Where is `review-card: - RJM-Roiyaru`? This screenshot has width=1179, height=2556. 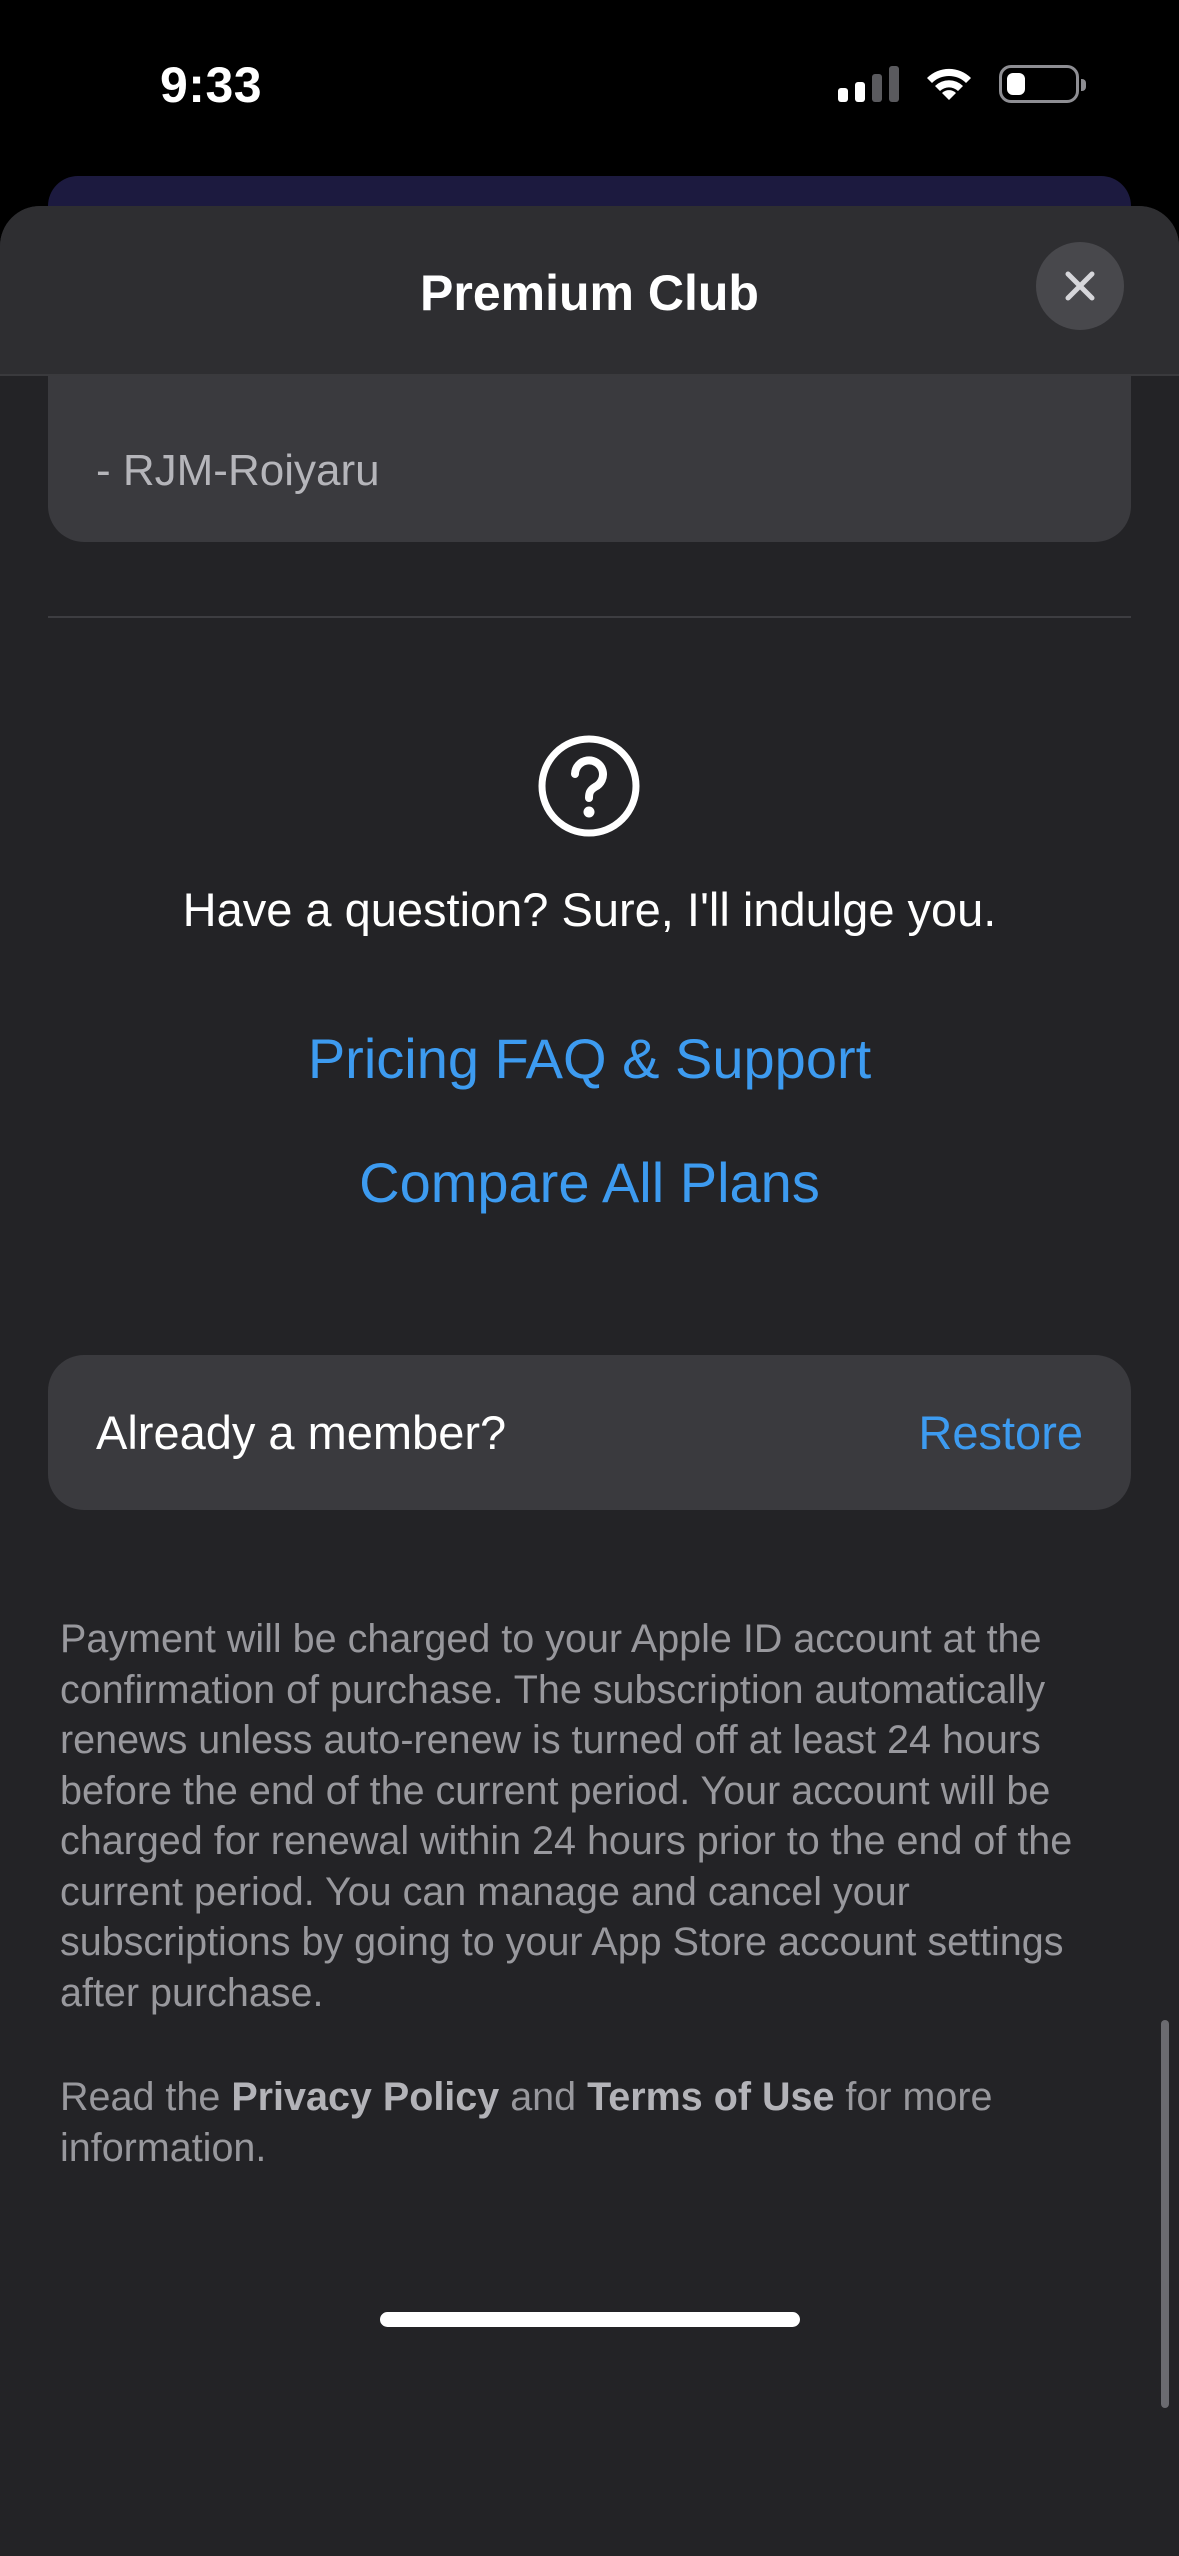 review-card: - RJM-Roiyaru is located at coordinates (589, 459).